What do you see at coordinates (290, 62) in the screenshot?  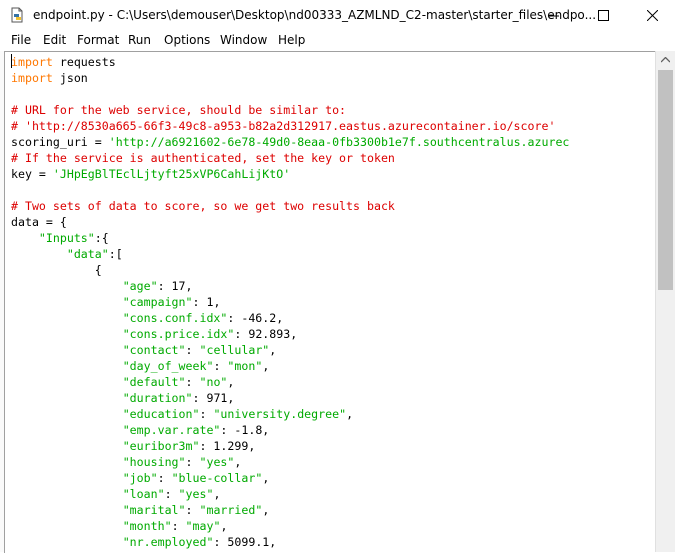 I see `code-line: import requests` at bounding box center [290, 62].